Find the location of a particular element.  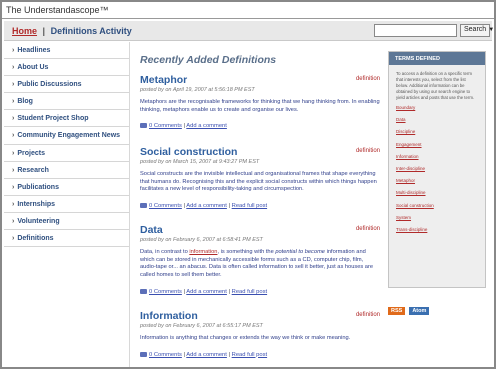

sidebar-item-label: Headlines is located at coordinates (34, 50).